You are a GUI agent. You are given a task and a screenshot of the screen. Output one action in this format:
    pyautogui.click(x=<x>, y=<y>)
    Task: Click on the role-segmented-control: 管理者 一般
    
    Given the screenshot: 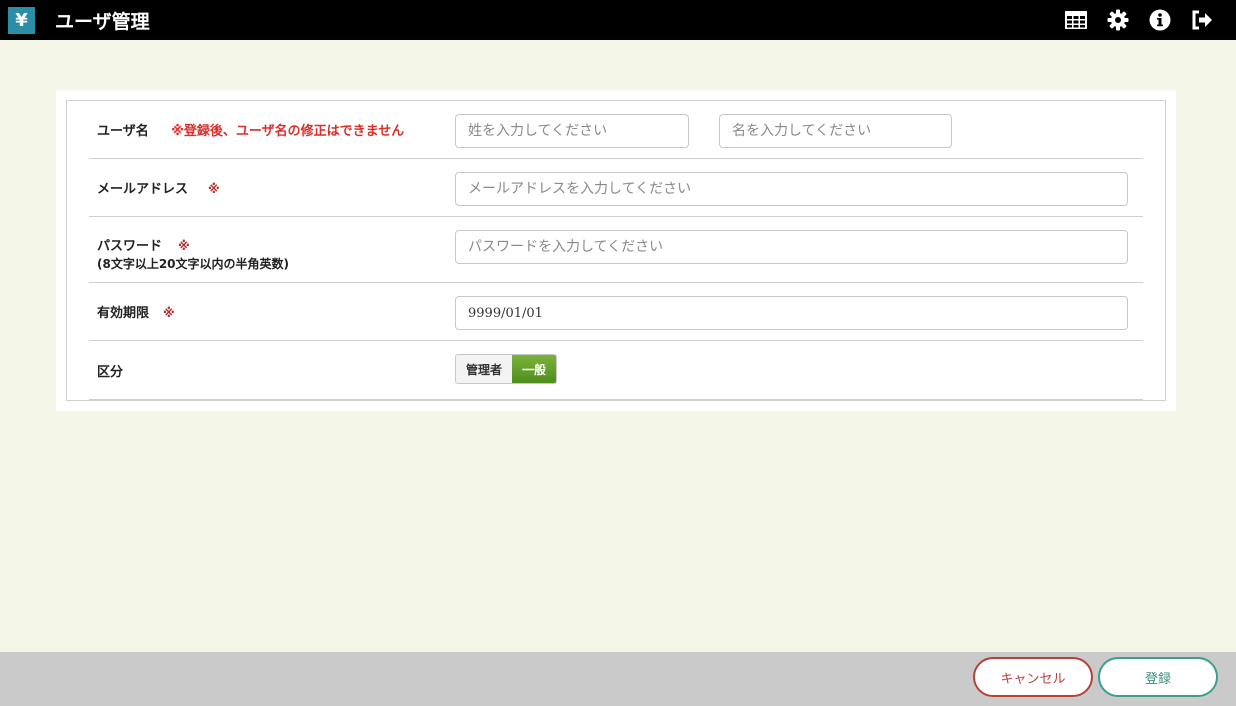 What is the action you would take?
    pyautogui.click(x=506, y=369)
    